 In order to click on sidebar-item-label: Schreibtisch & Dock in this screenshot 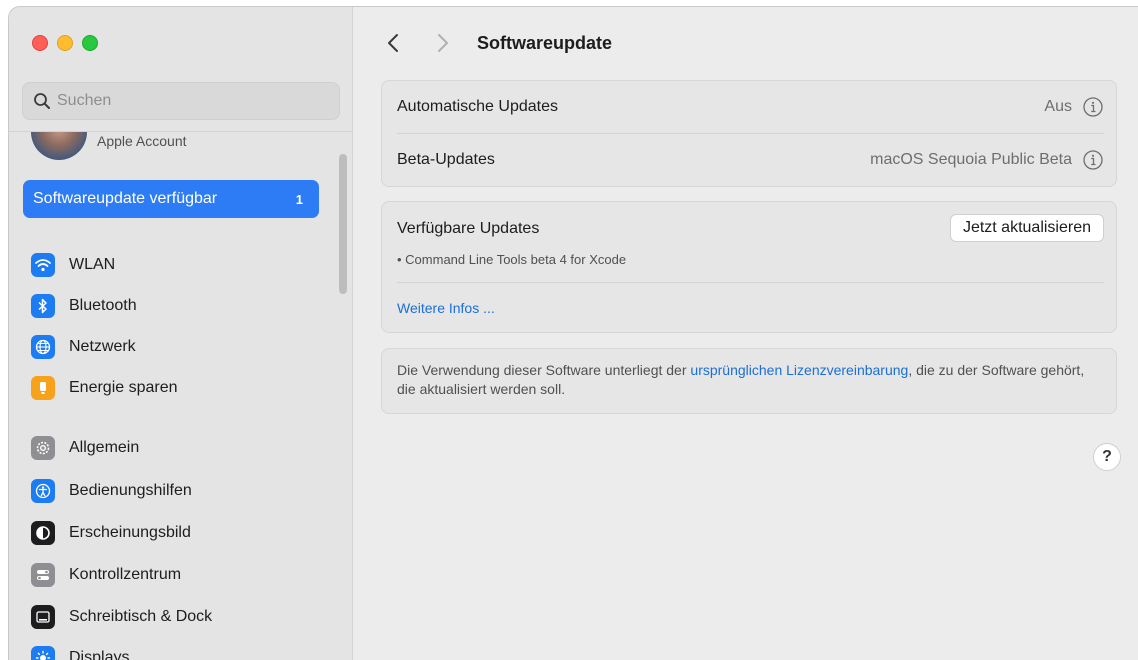, I will do `click(141, 616)`.